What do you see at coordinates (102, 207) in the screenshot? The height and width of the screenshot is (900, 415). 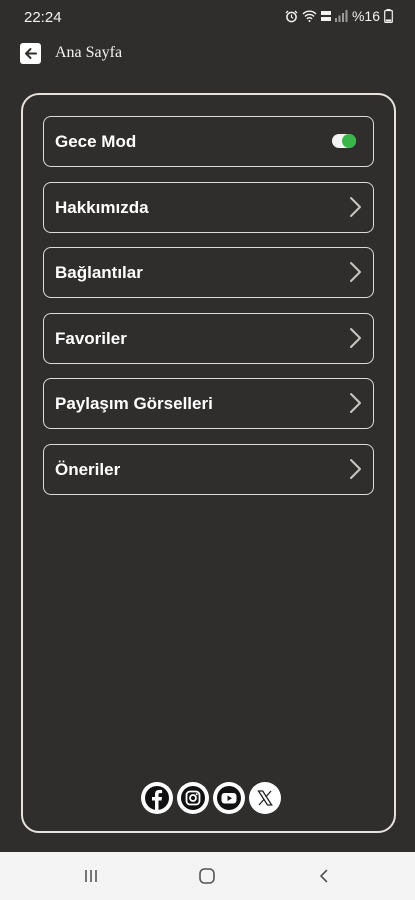 I see `menu-item-label: Hakkımızda` at bounding box center [102, 207].